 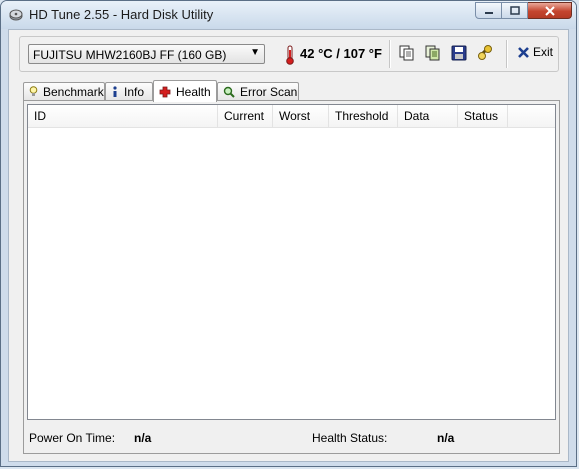 What do you see at coordinates (350, 438) in the screenshot?
I see `health-status-label: Health Status:` at bounding box center [350, 438].